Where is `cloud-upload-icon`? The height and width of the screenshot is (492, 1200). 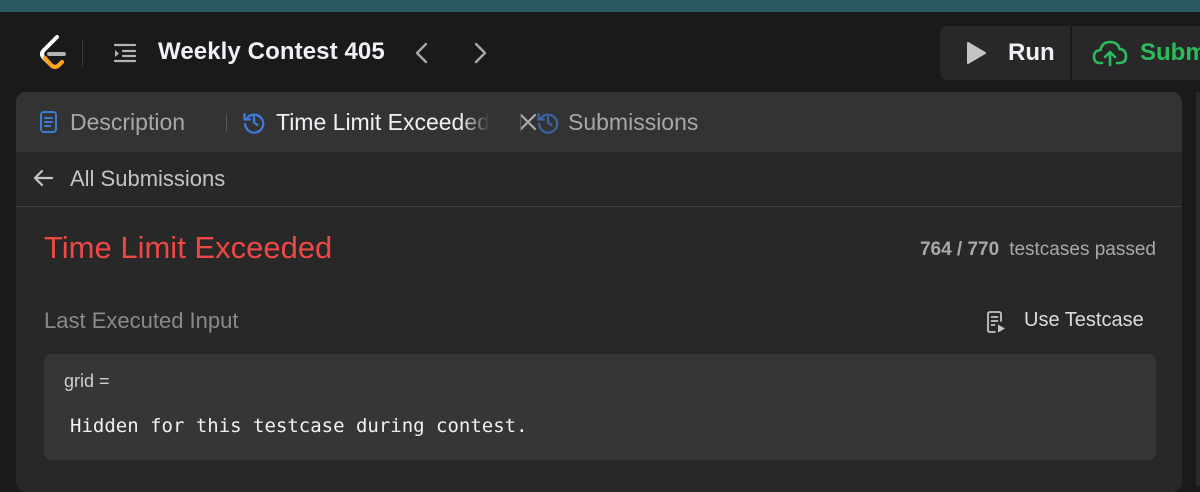 cloud-upload-icon is located at coordinates (1110, 53).